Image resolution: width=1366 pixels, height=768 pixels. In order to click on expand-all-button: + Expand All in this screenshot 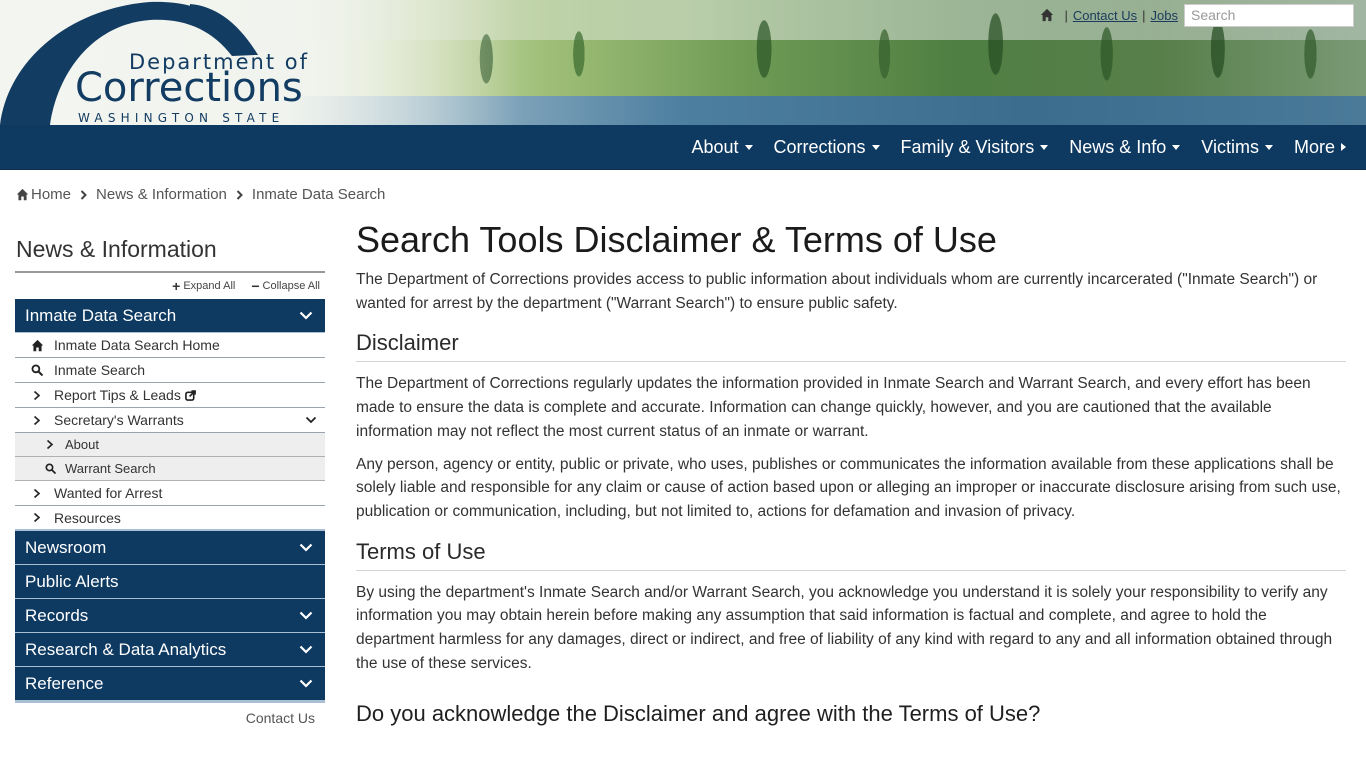, I will do `click(203, 286)`.